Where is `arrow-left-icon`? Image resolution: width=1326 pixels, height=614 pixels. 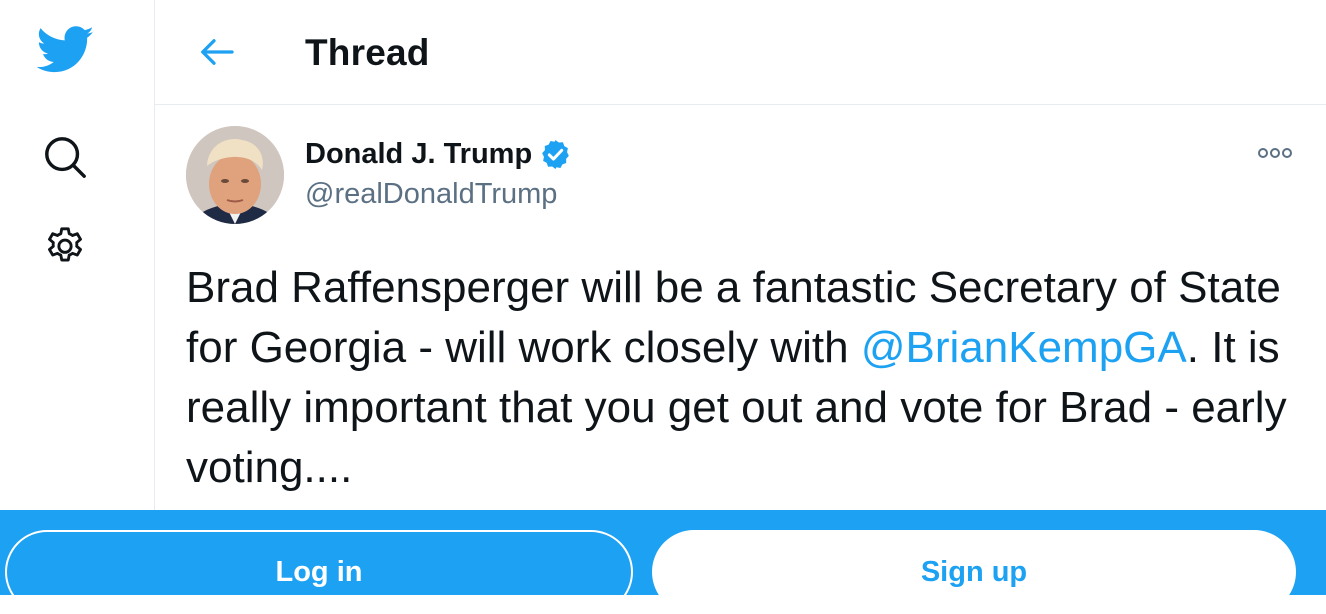 arrow-left-icon is located at coordinates (217, 52).